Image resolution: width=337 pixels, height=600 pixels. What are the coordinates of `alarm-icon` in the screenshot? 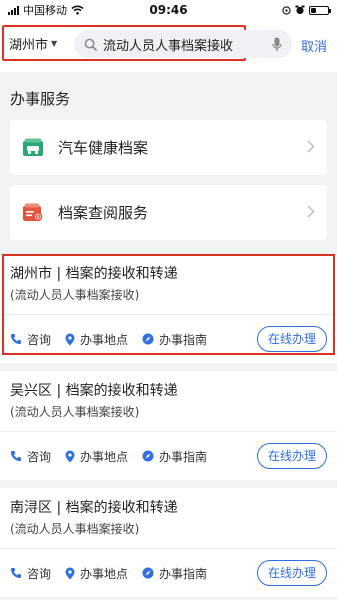 It's located at (300, 10).